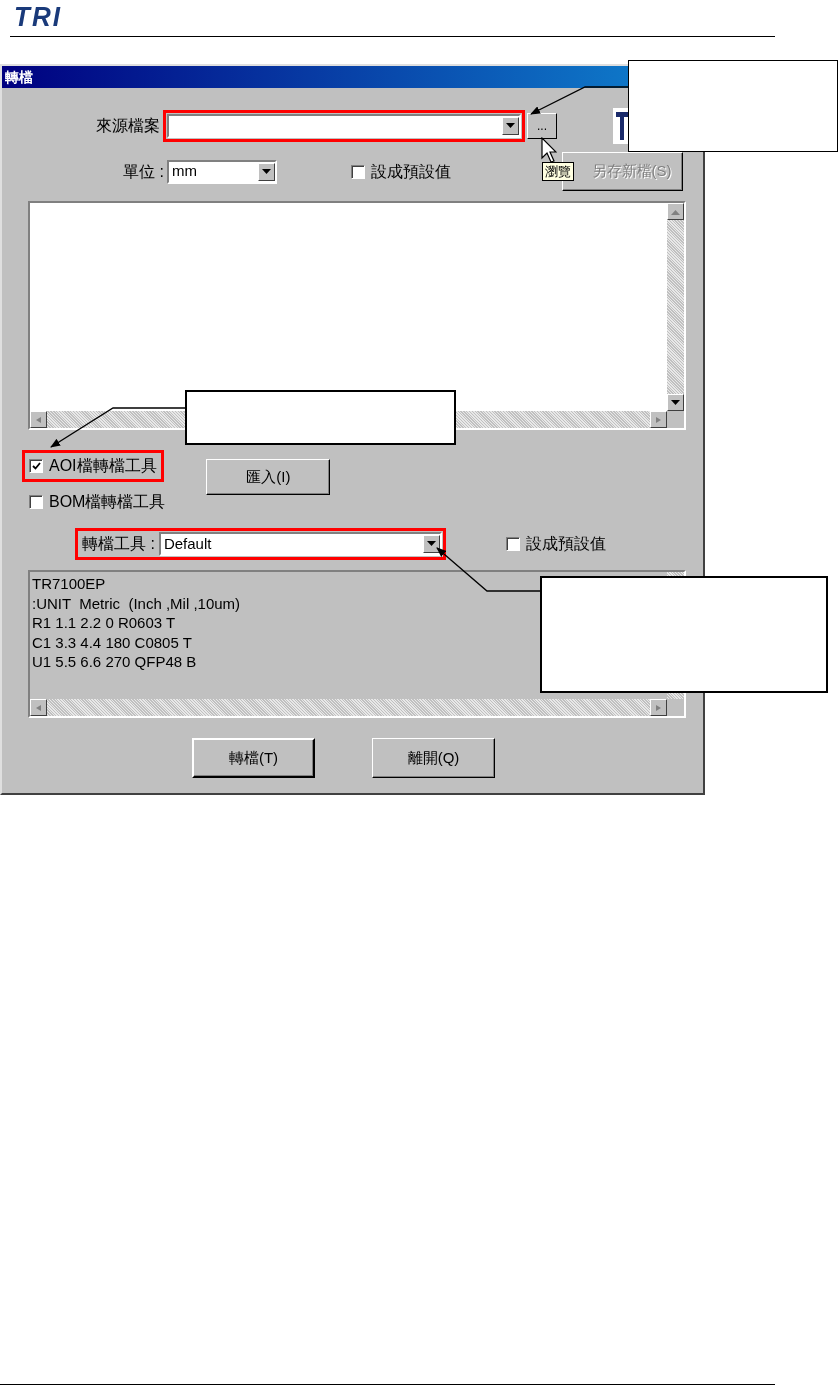 The width and height of the screenshot is (840, 1386). What do you see at coordinates (104, 623) in the screenshot?
I see `output-line: R1 1.1 2.2 0 R0603 T` at bounding box center [104, 623].